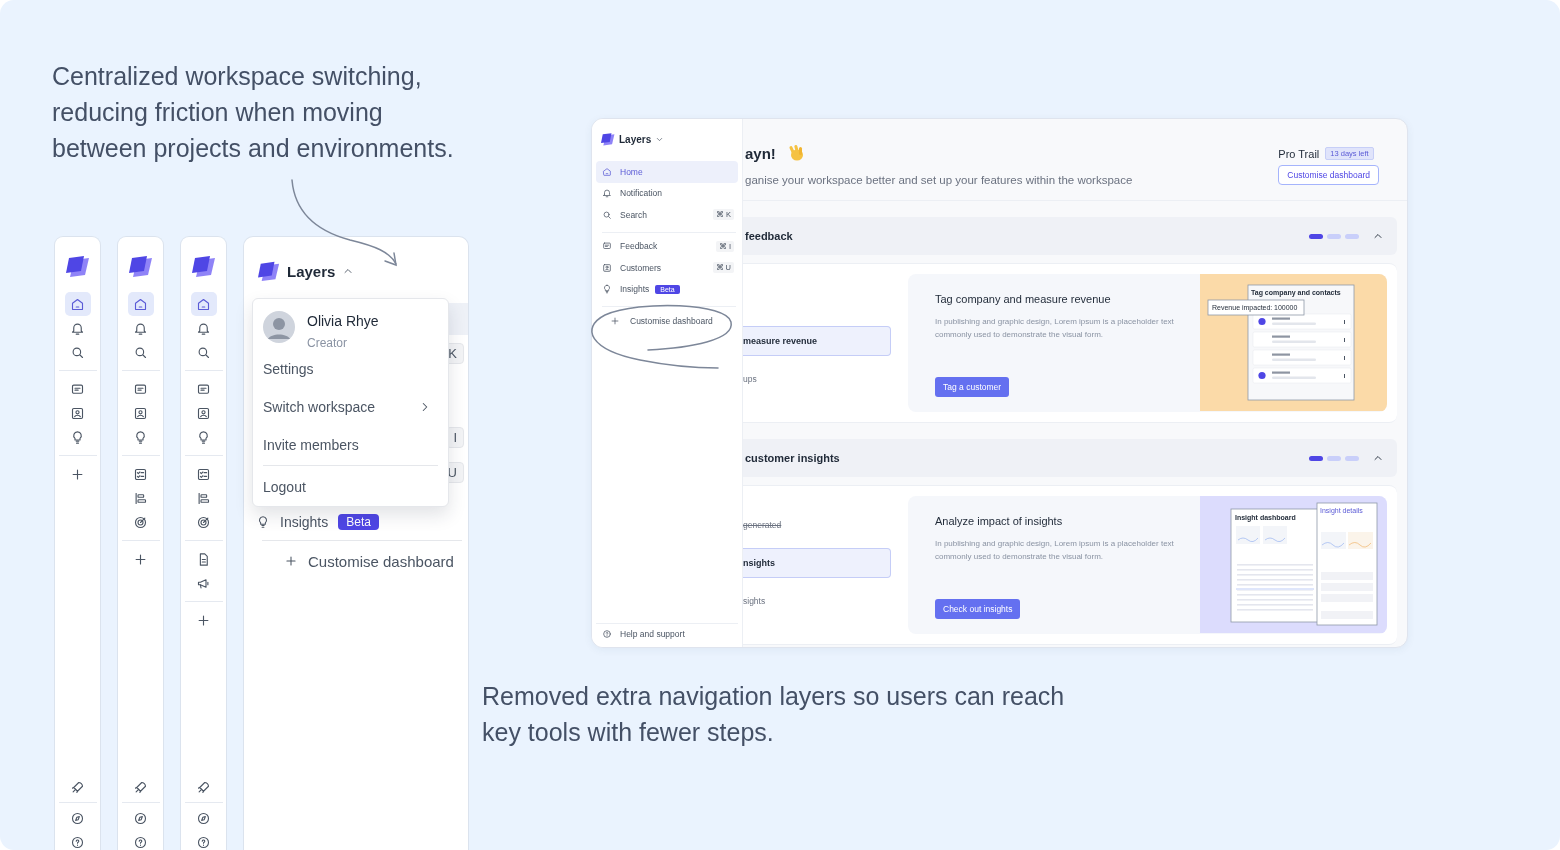  What do you see at coordinates (817, 601) in the screenshot?
I see `task-item: sights` at bounding box center [817, 601].